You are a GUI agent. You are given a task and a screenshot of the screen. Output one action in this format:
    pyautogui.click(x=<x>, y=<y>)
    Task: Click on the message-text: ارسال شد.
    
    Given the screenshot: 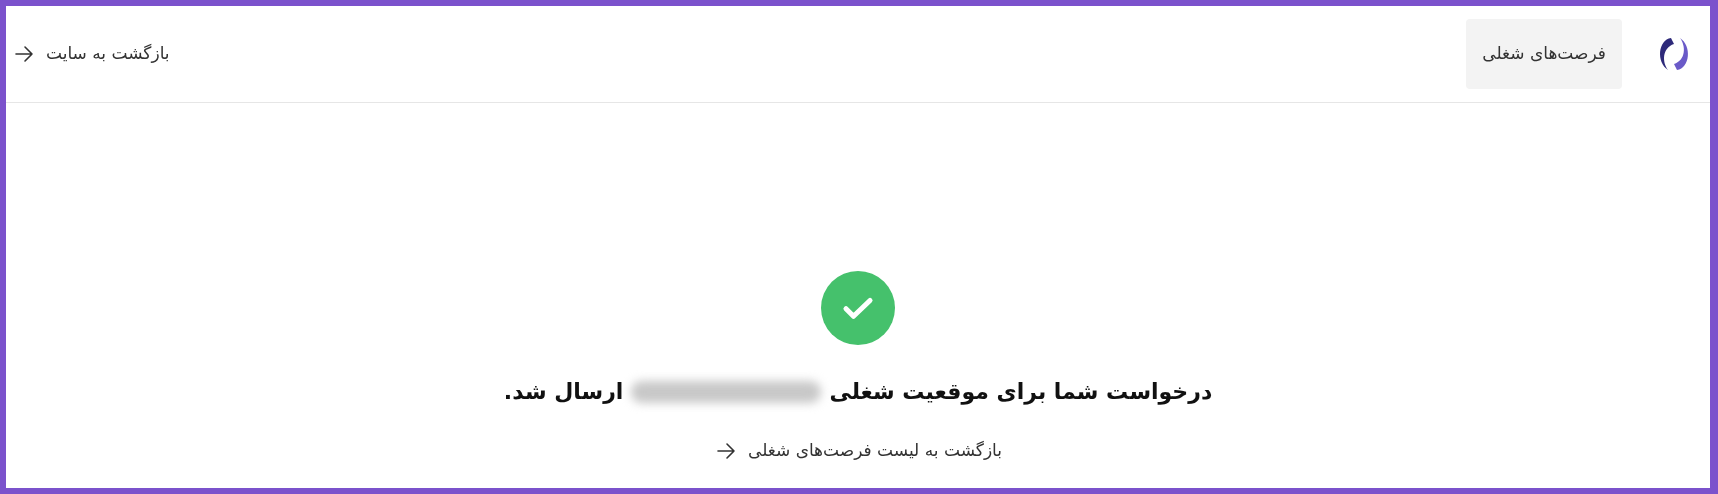 What is the action you would take?
    pyautogui.click(x=563, y=392)
    